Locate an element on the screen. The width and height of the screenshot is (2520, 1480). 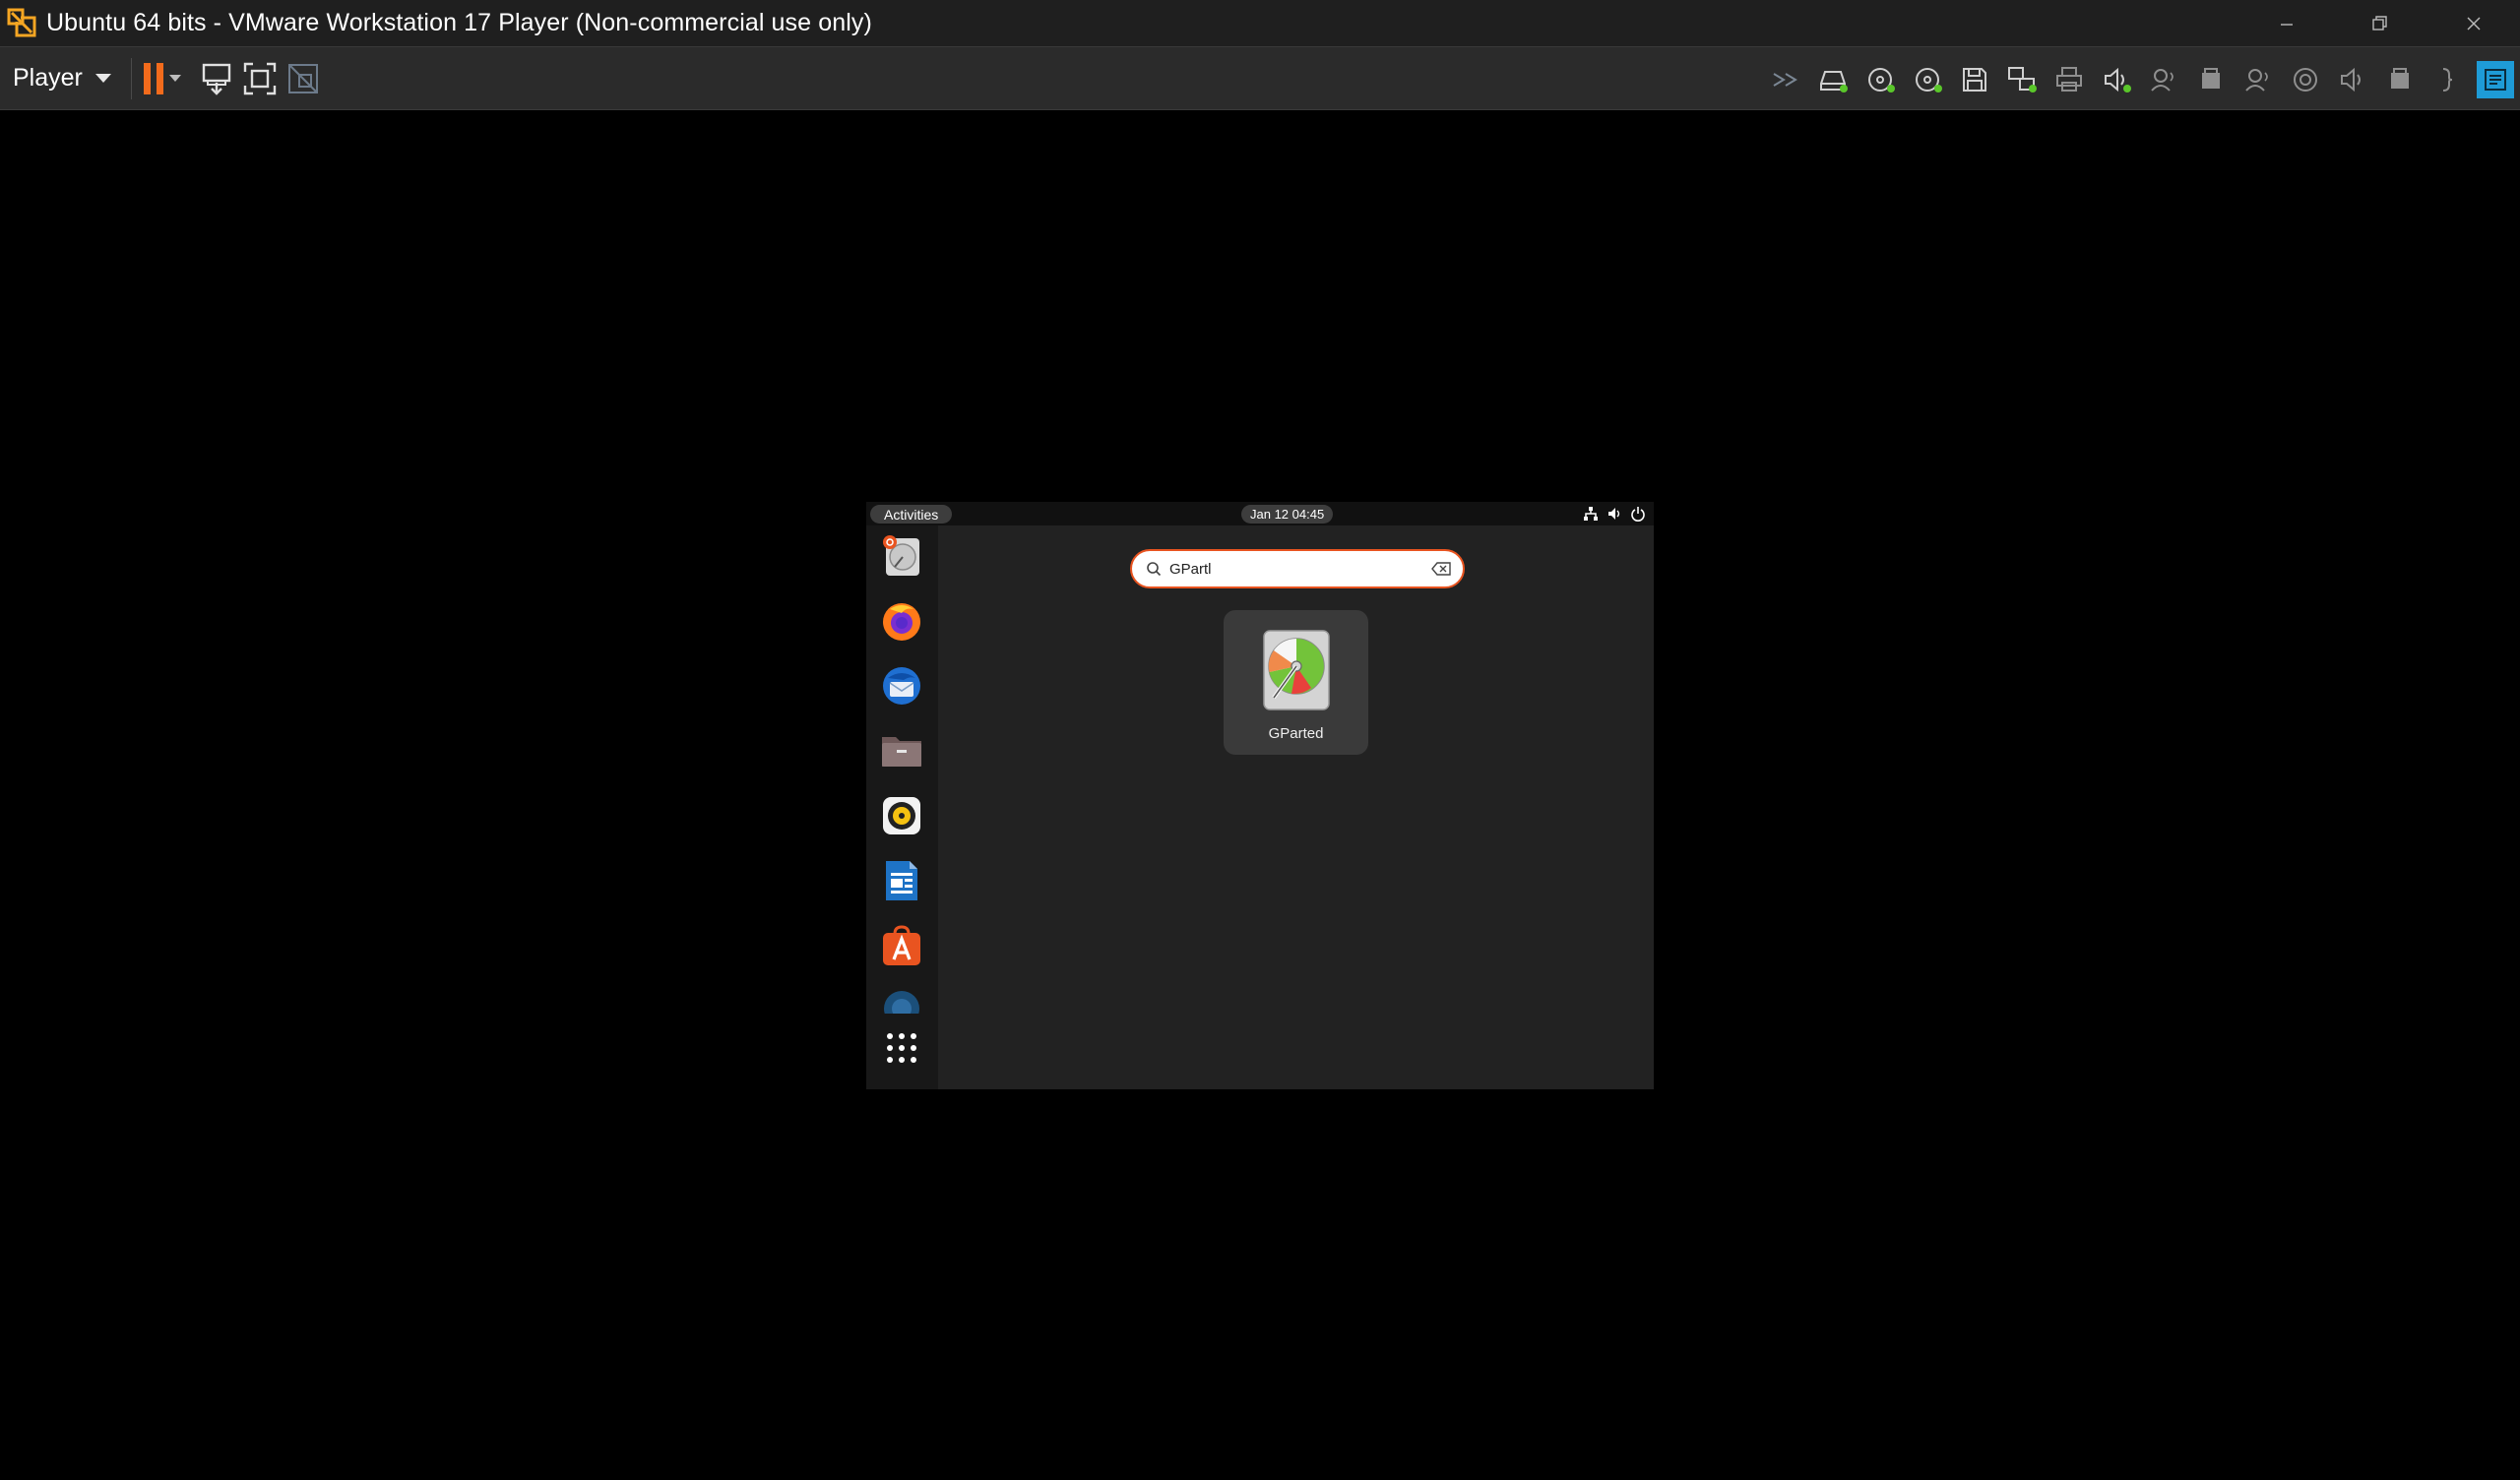
pause-button is located at coordinates (162, 78).